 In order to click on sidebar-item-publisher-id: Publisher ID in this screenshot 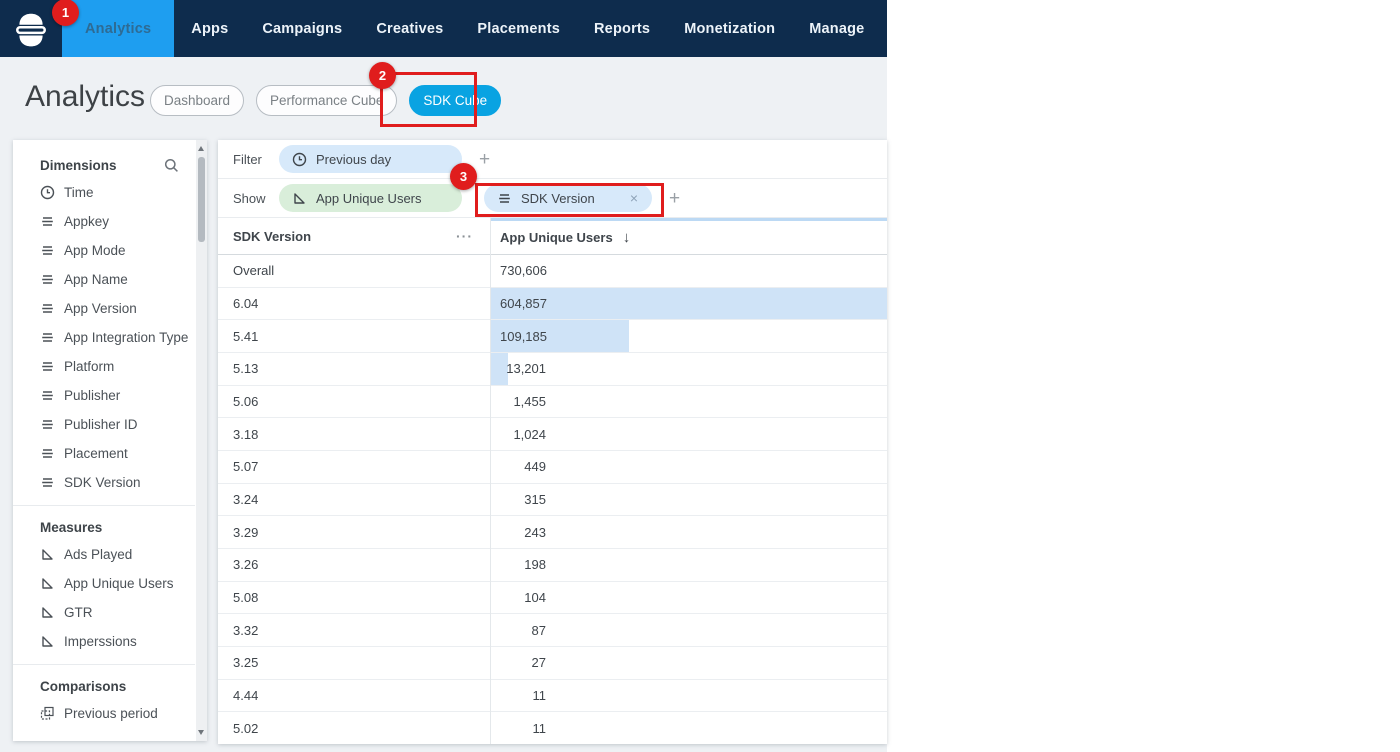, I will do `click(110, 424)`.